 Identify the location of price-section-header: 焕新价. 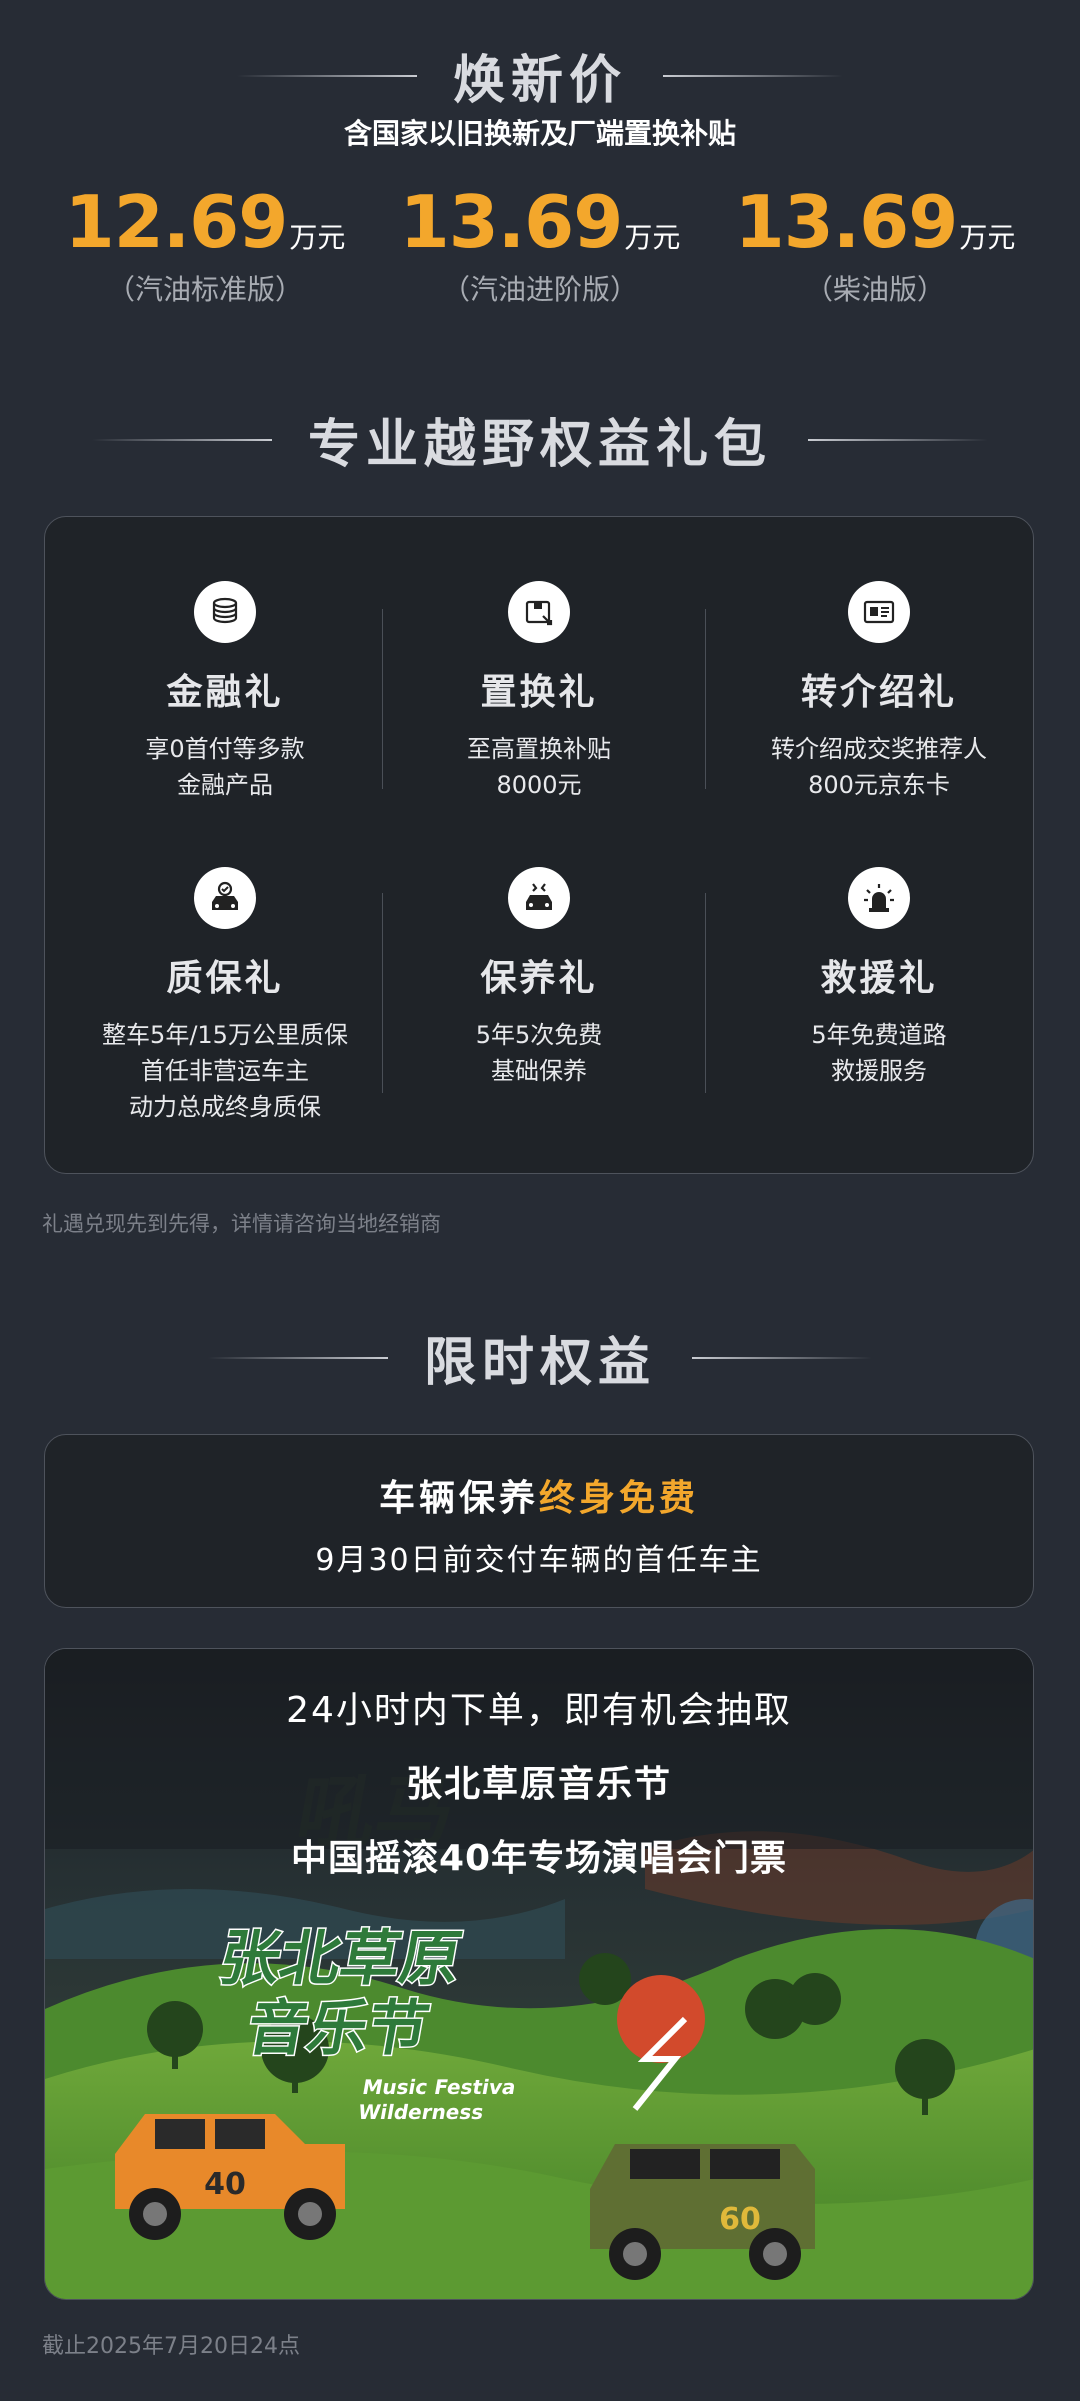
(540, 75).